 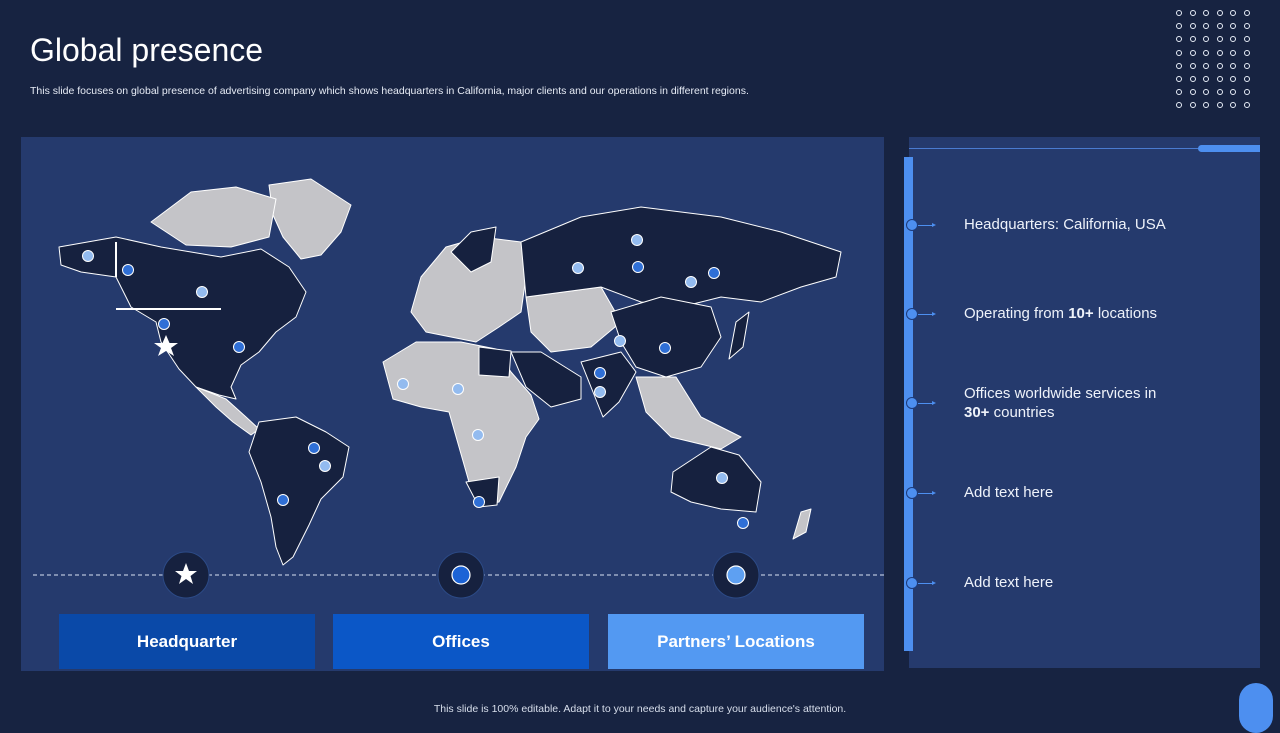 I want to click on arctic-islands, so click(x=213, y=217).